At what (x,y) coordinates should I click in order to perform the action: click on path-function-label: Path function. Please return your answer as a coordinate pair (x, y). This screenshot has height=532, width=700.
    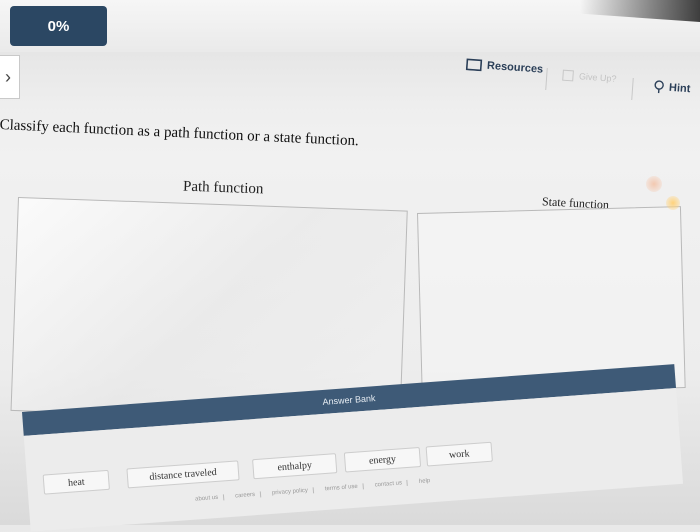
    Looking at the image, I should click on (223, 189).